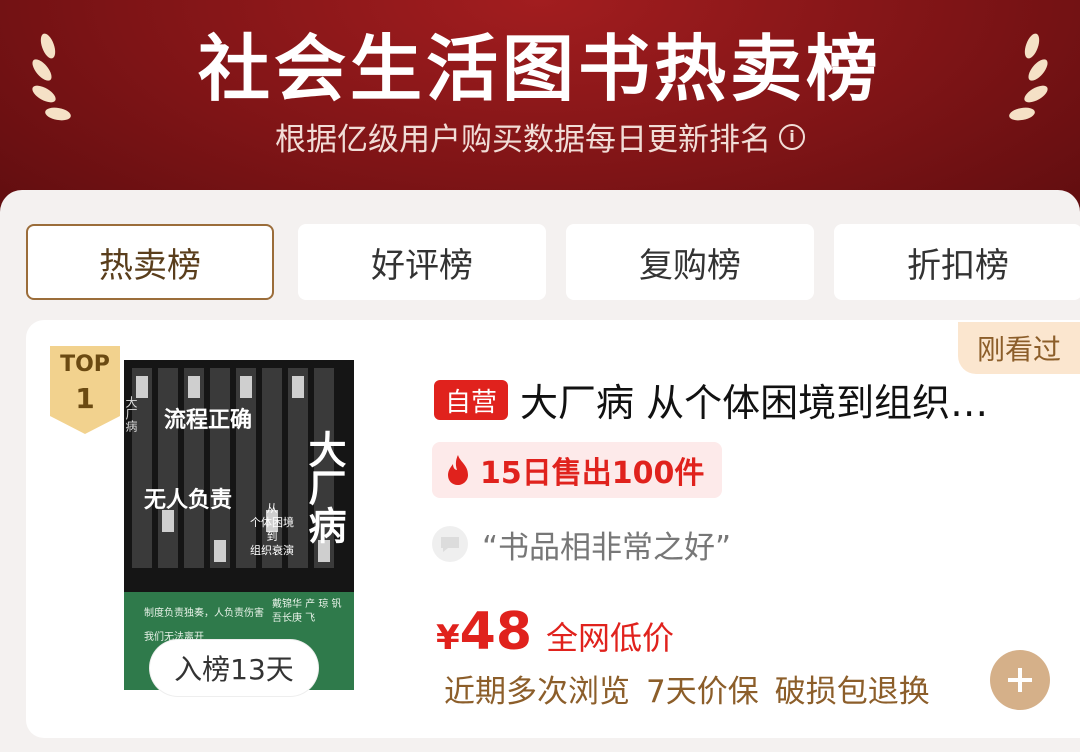 Image resolution: width=1080 pixels, height=752 pixels. I want to click on perks-row: 近期多次浏览 7天价保 破损包退换, so click(687, 688).